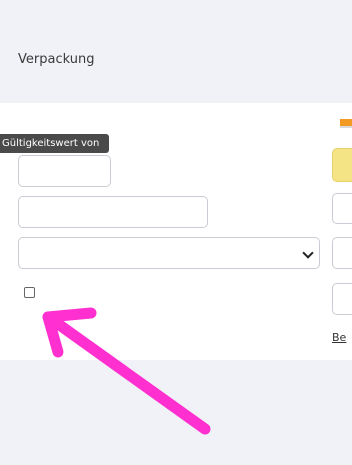 The width and height of the screenshot is (352, 465). Describe the element at coordinates (346, 123) in the screenshot. I see `flag-icon` at that location.